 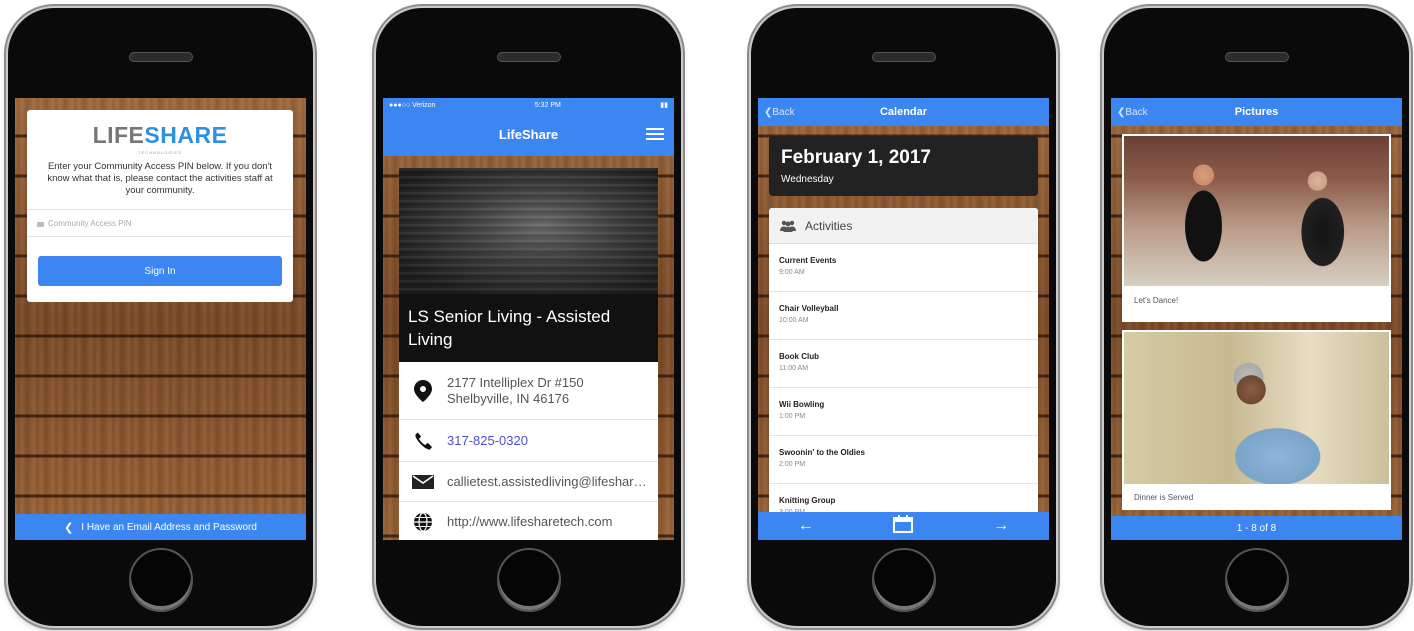 I want to click on website-url: http://www.lifesharetech.com, so click(x=530, y=521).